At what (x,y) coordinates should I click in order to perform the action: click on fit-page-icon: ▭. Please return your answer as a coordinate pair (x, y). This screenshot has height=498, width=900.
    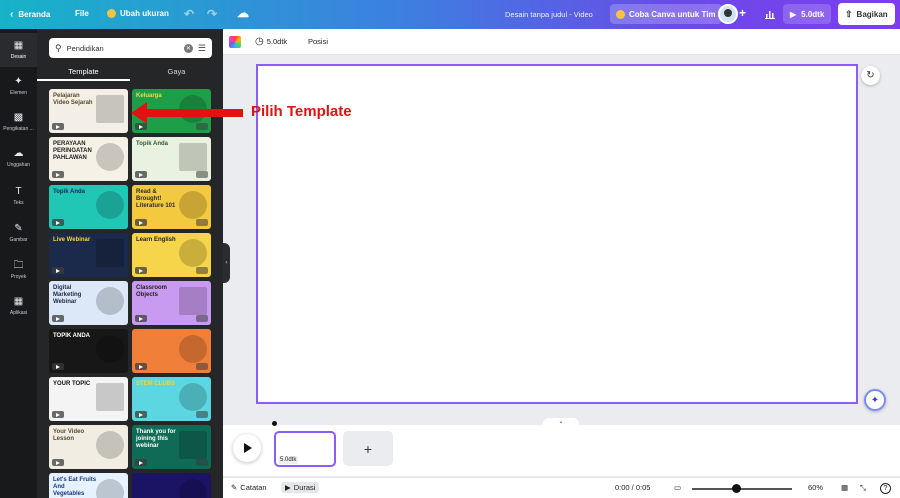
    Looking at the image, I should click on (677, 487).